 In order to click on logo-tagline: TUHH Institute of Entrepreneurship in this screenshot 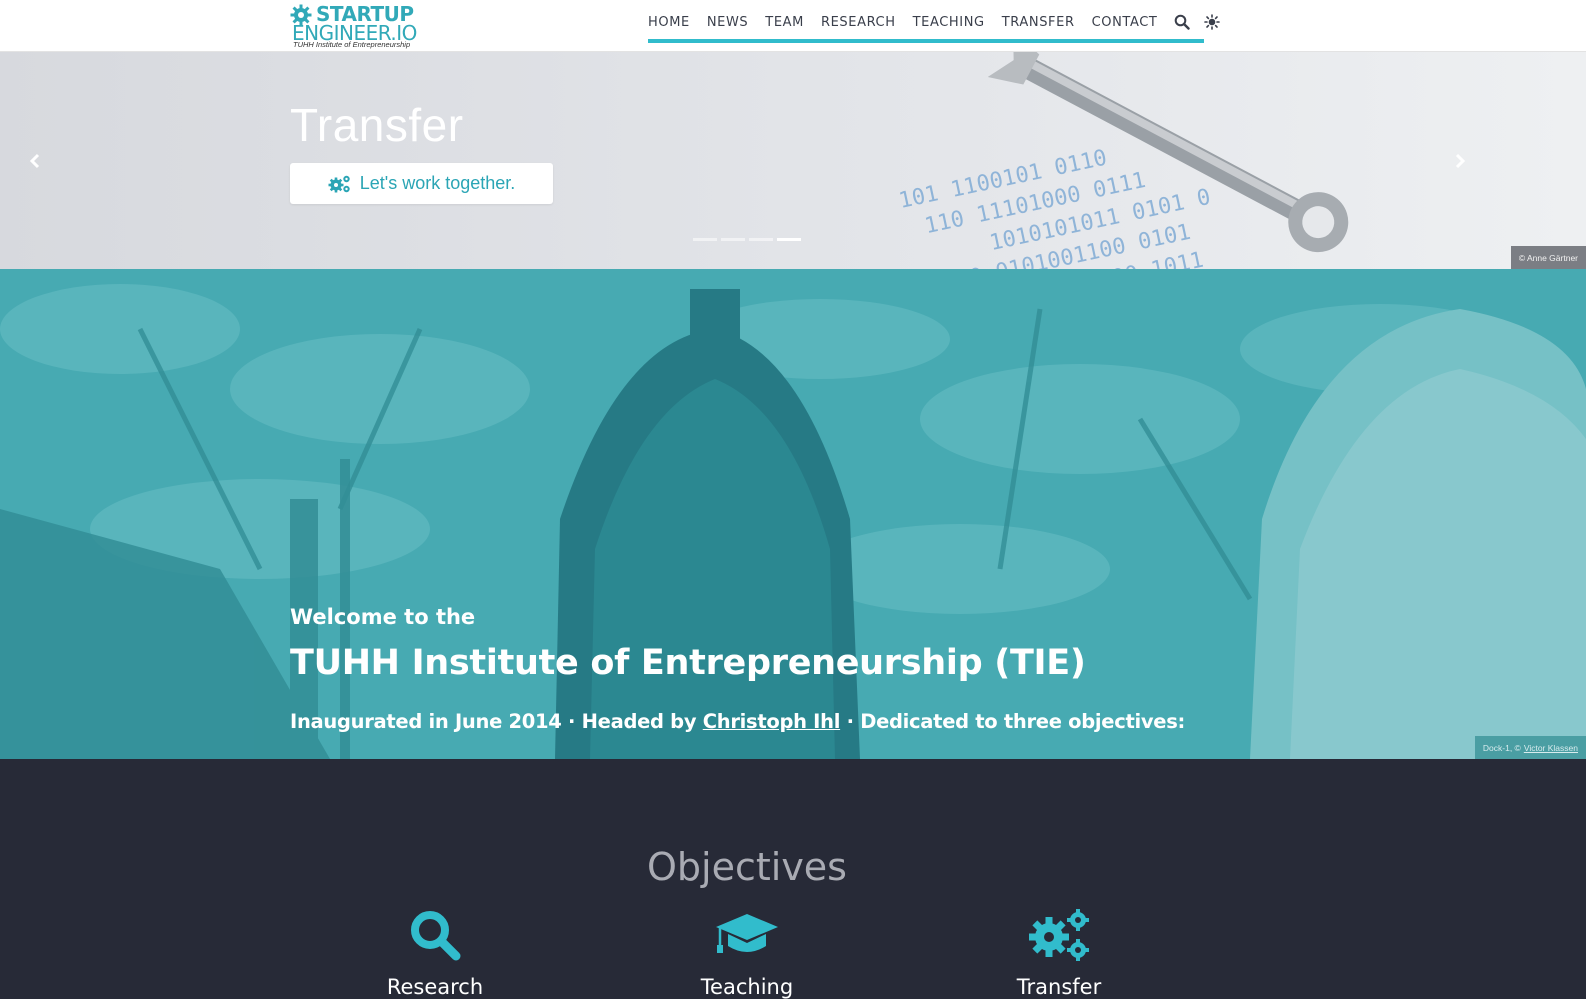, I will do `click(352, 44)`.